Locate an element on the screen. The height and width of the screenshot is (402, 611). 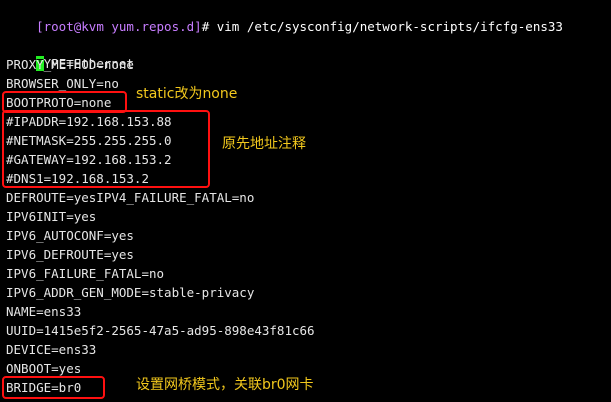
bridge-highlight-box is located at coordinates (53, 387).